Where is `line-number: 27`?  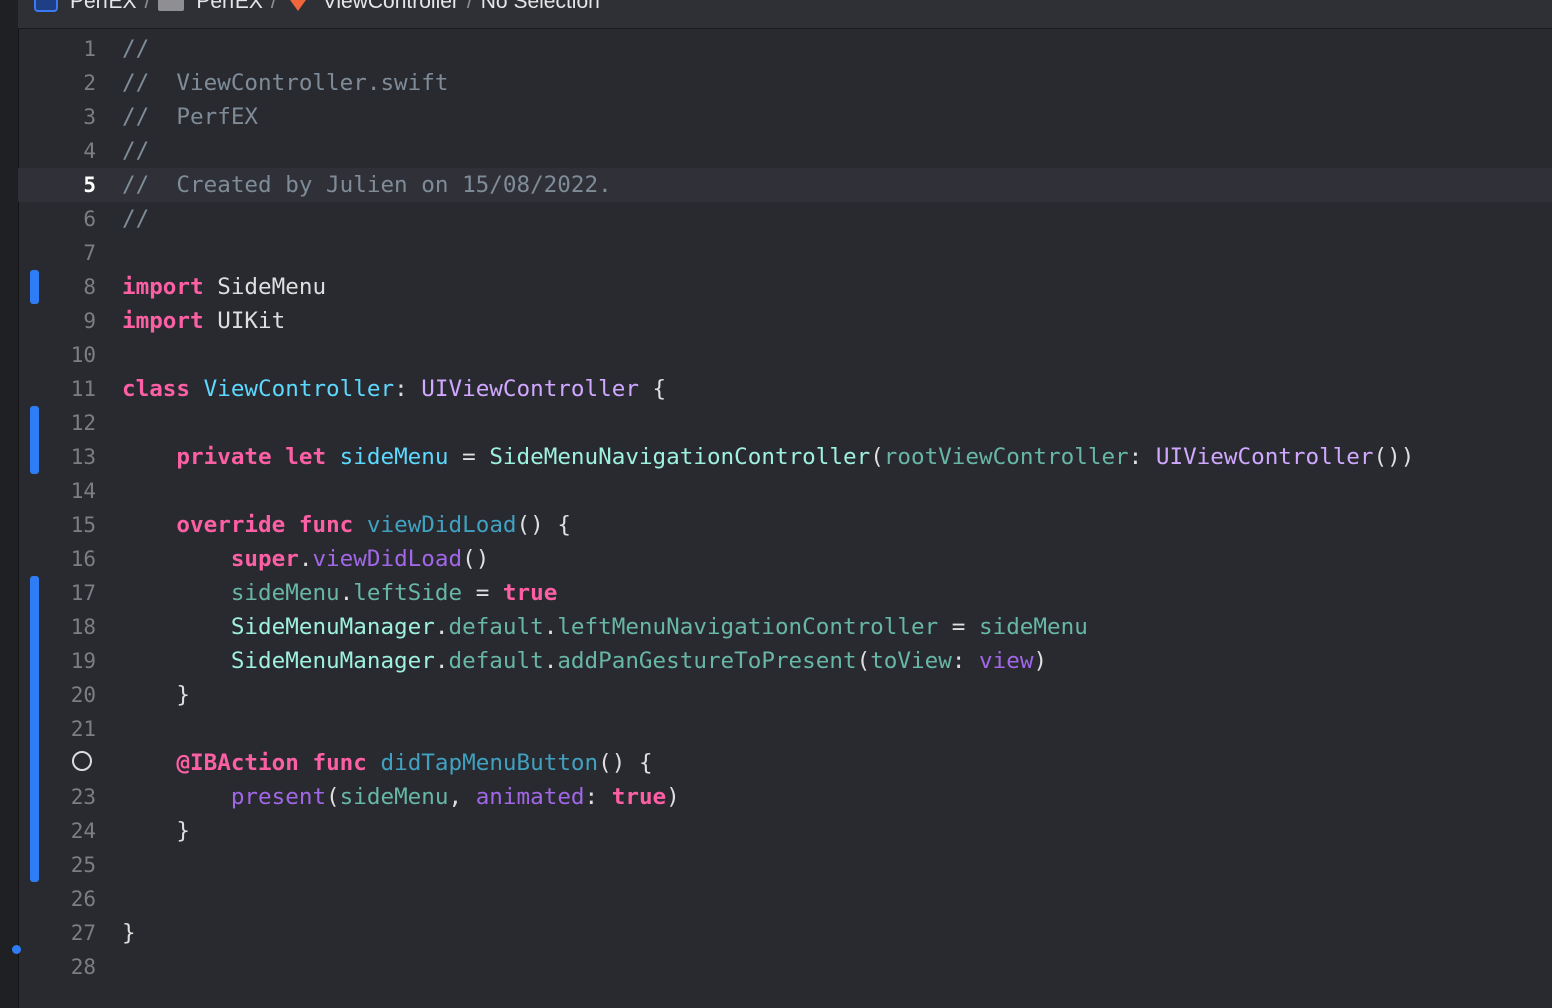
line-number: 27 is located at coordinates (83, 933).